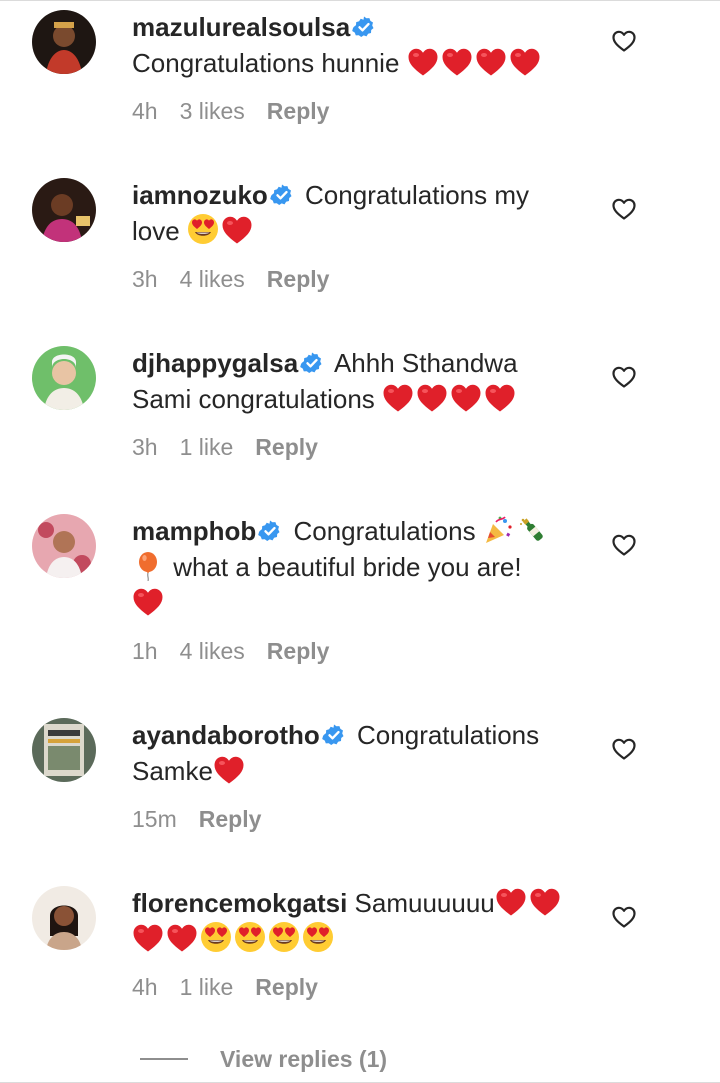 The width and height of the screenshot is (720, 1083). I want to click on comment-text: Ahhh Sthandwa, so click(425, 363).